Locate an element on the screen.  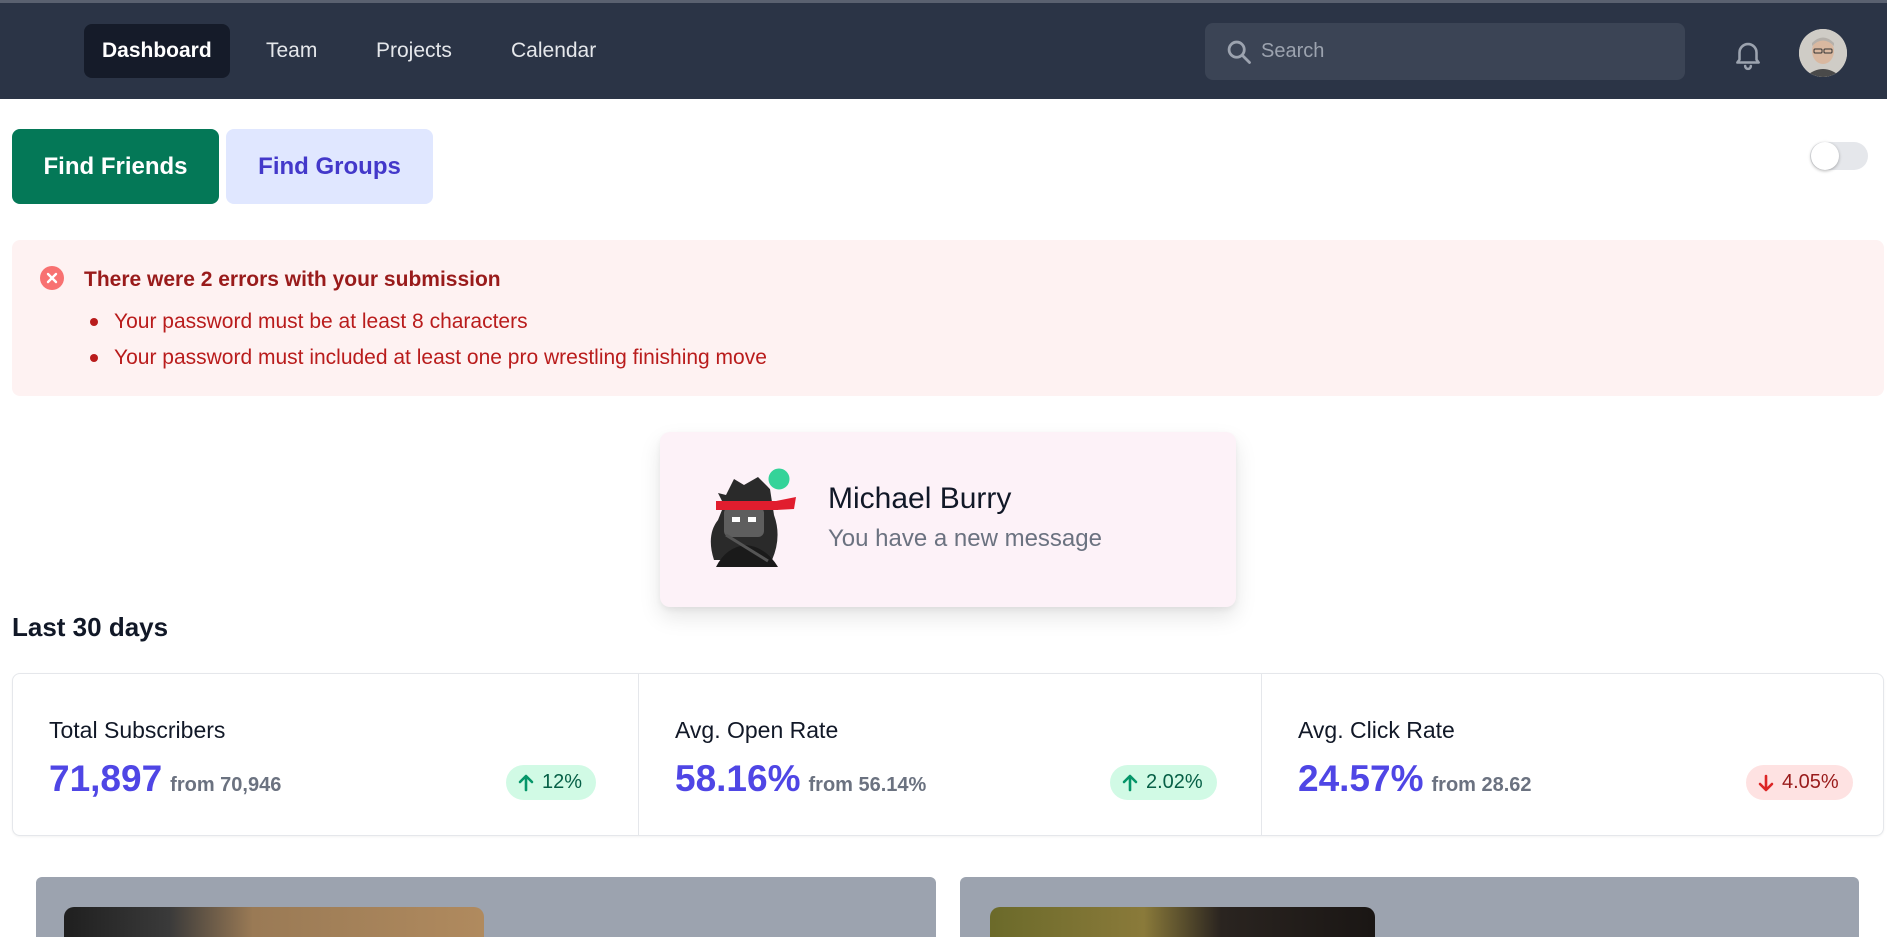
change-value: 4.05% is located at coordinates (1810, 782).